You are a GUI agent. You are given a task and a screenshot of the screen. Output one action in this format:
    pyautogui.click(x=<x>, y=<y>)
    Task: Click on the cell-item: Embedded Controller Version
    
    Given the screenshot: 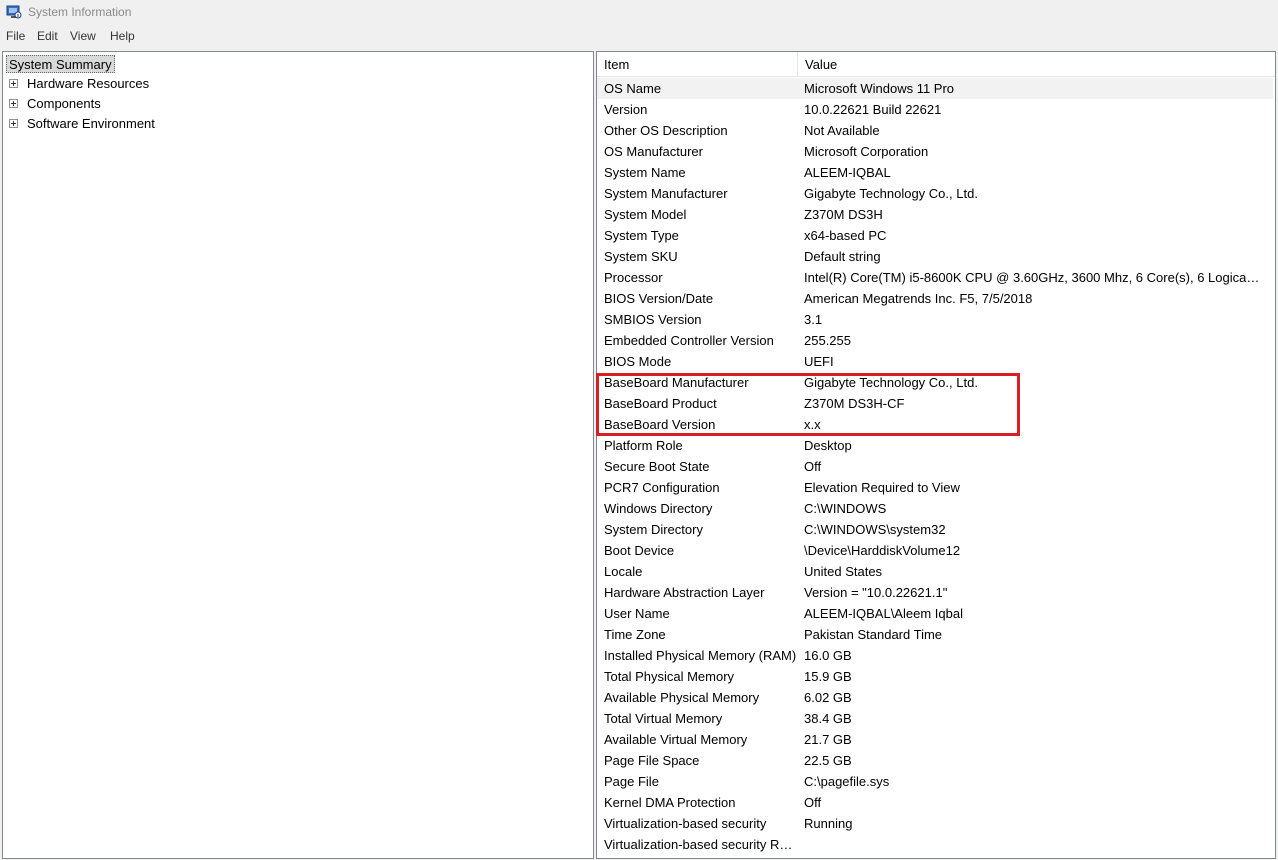 What is the action you would take?
    pyautogui.click(x=689, y=340)
    